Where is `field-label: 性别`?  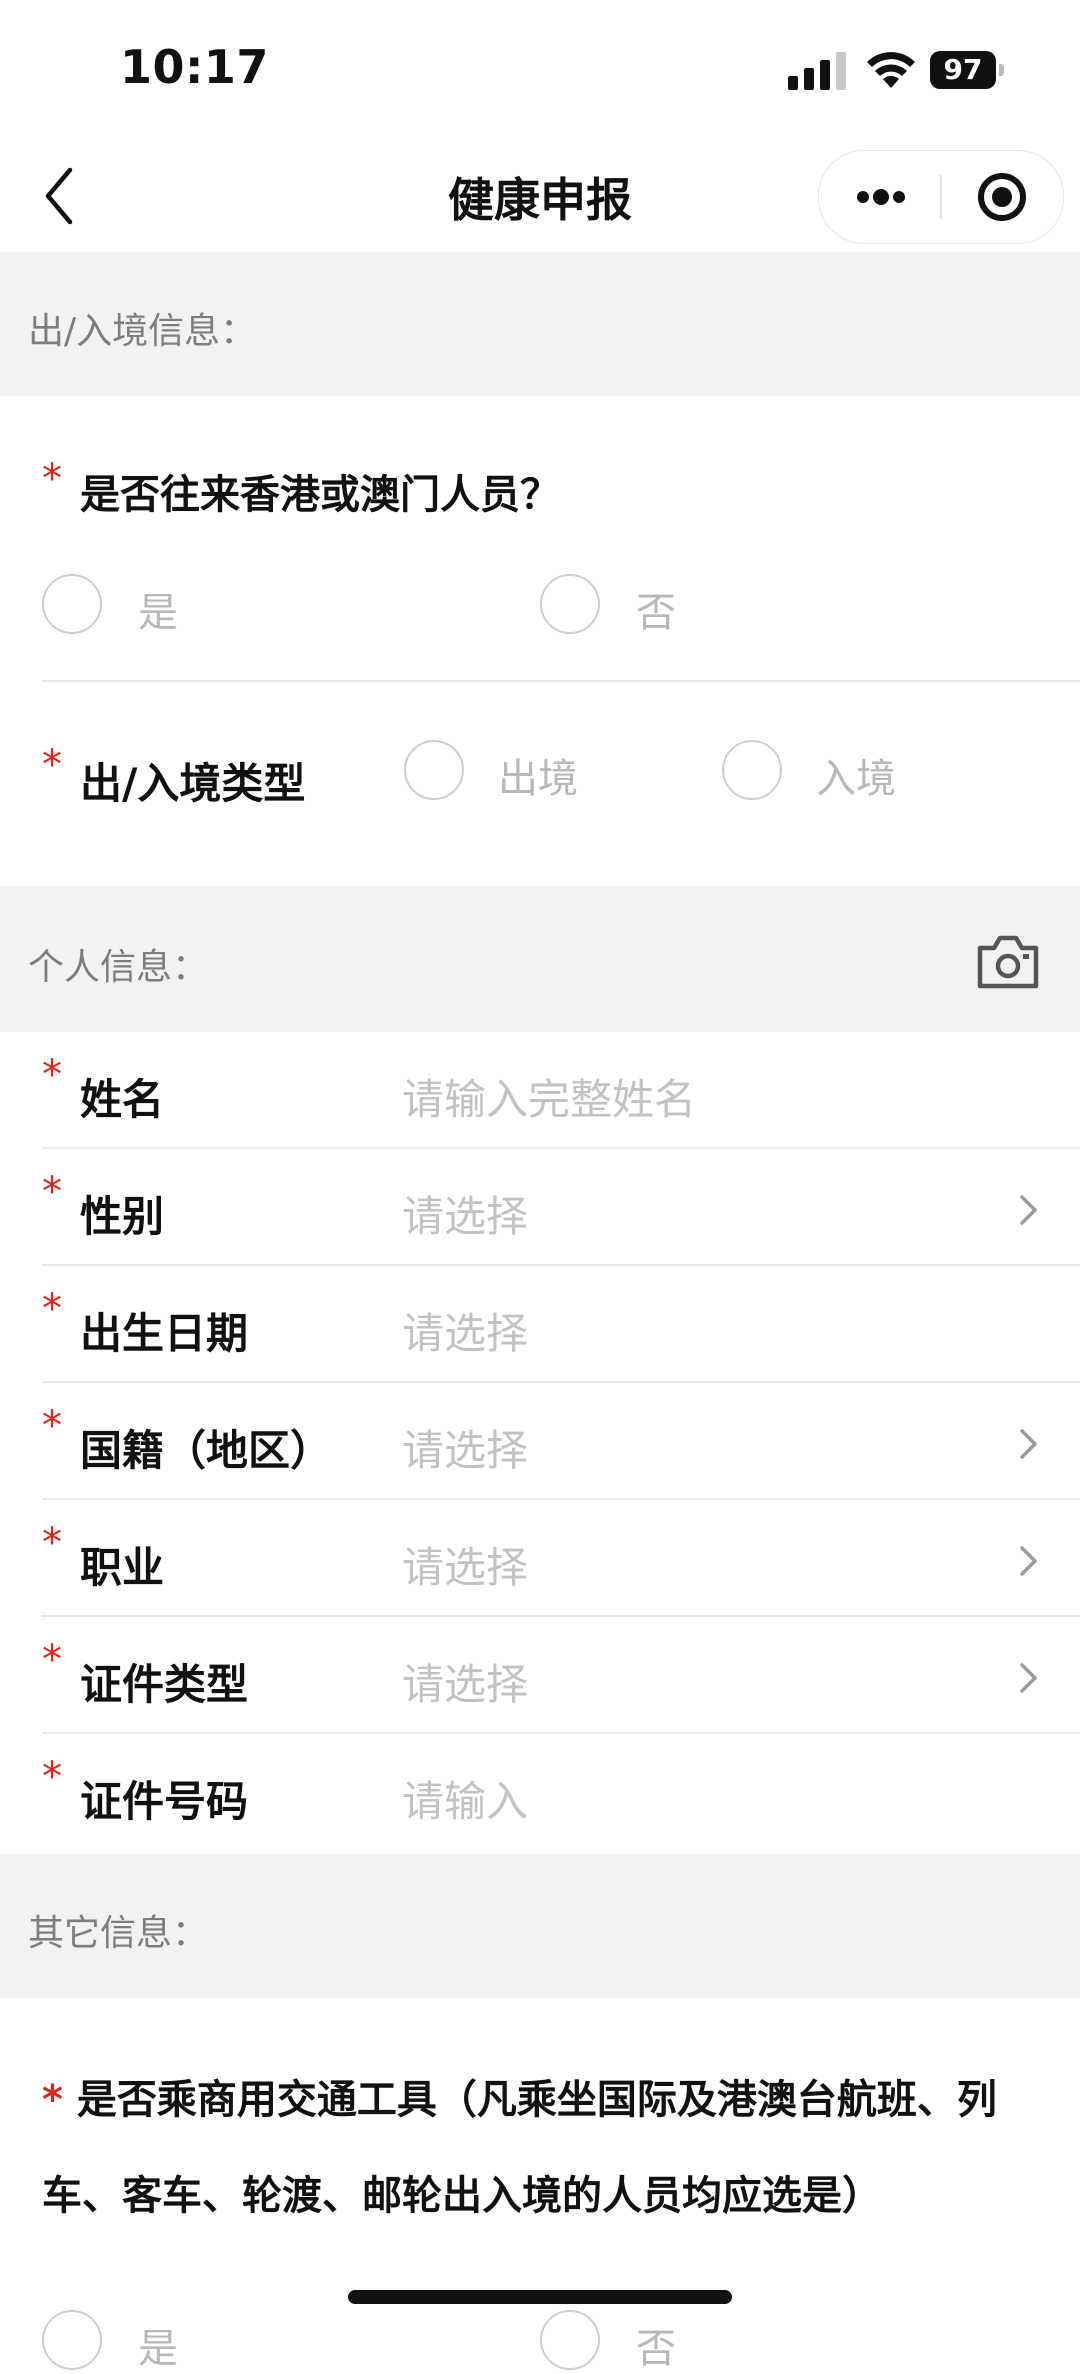
field-label: 性别 is located at coordinates (122, 1216).